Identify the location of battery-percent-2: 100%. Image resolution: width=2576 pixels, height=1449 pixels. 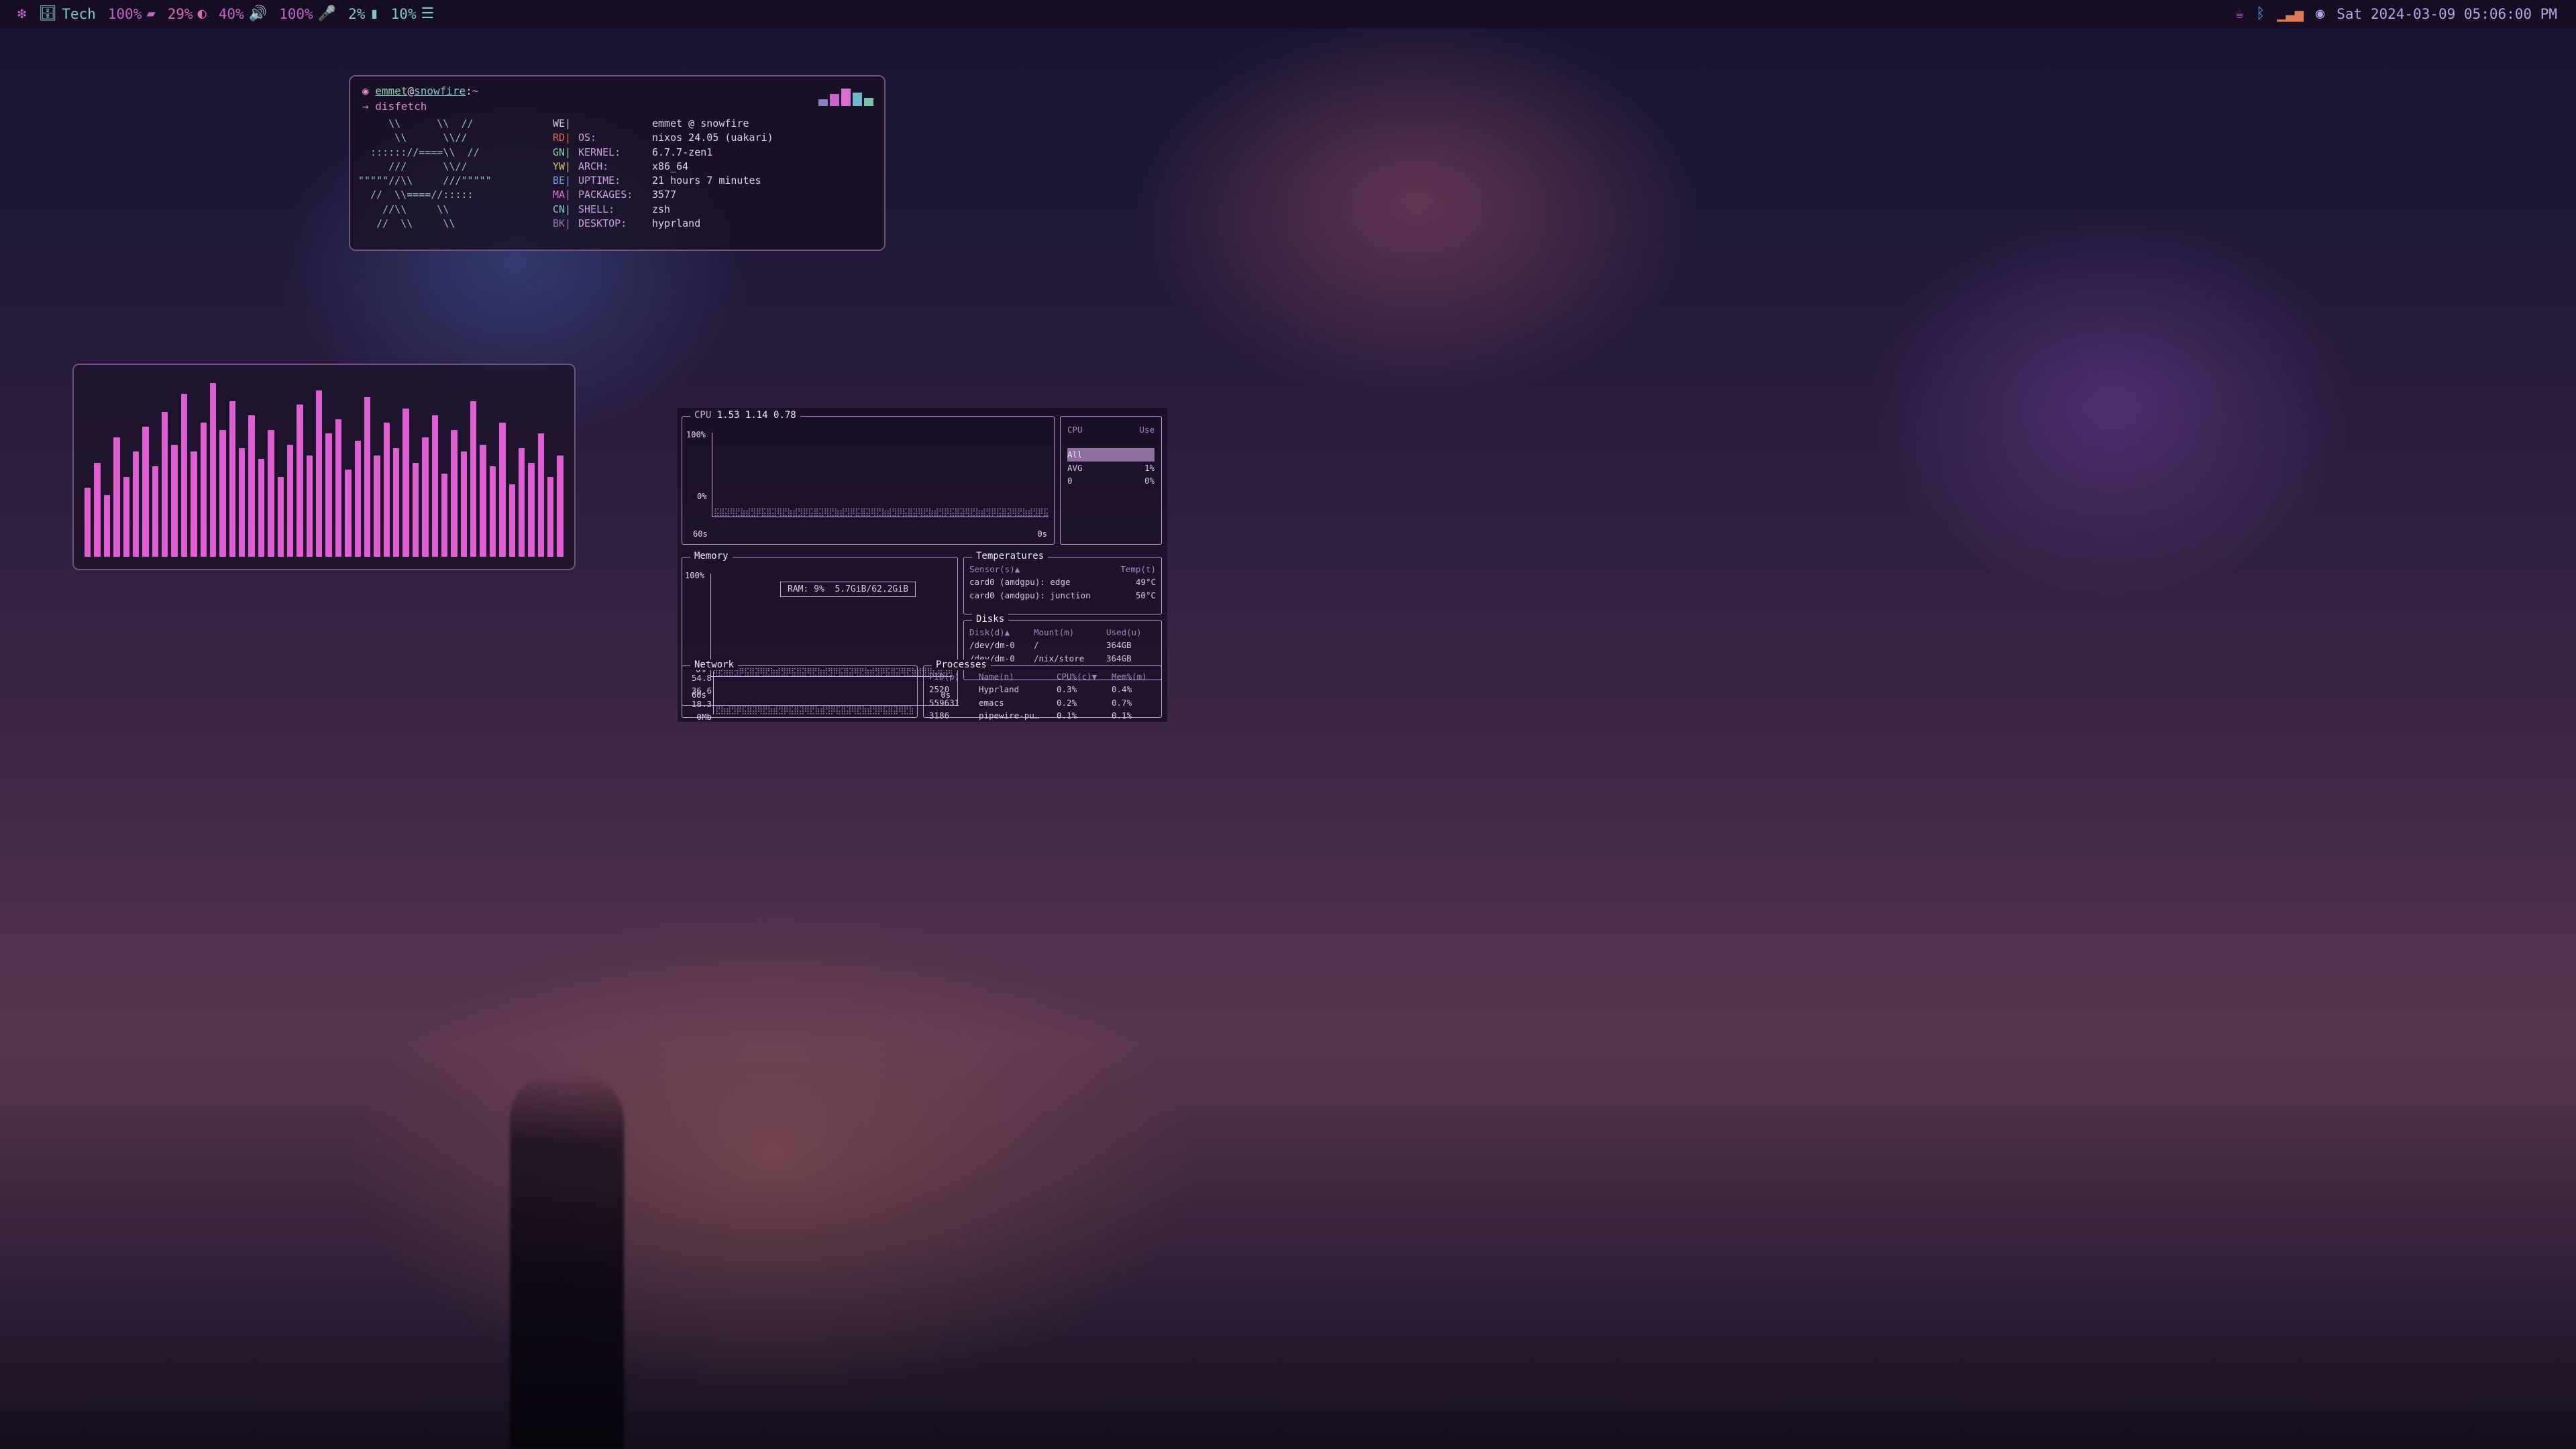
(124, 14).